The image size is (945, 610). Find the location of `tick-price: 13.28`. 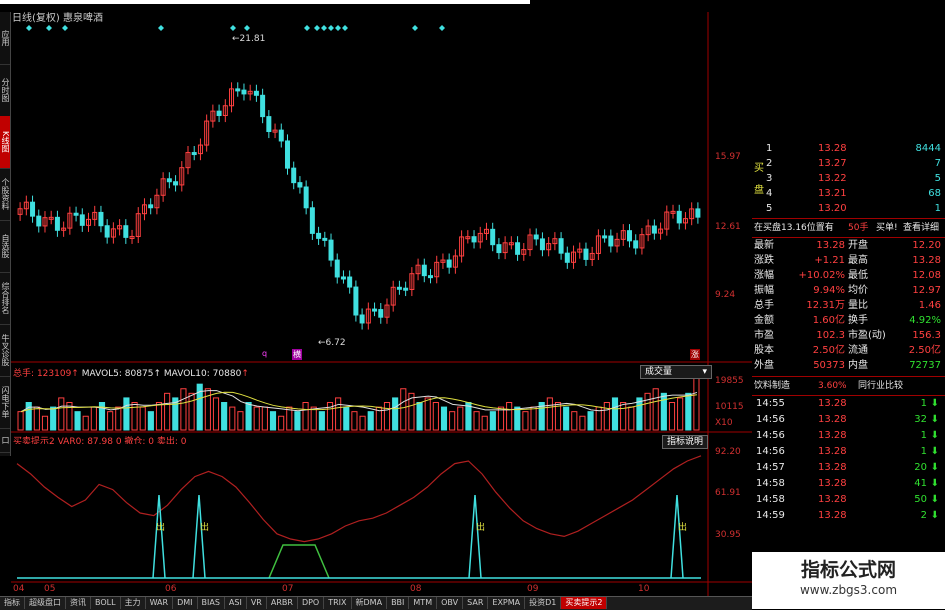

tick-price: 13.28 is located at coordinates (832, 515).